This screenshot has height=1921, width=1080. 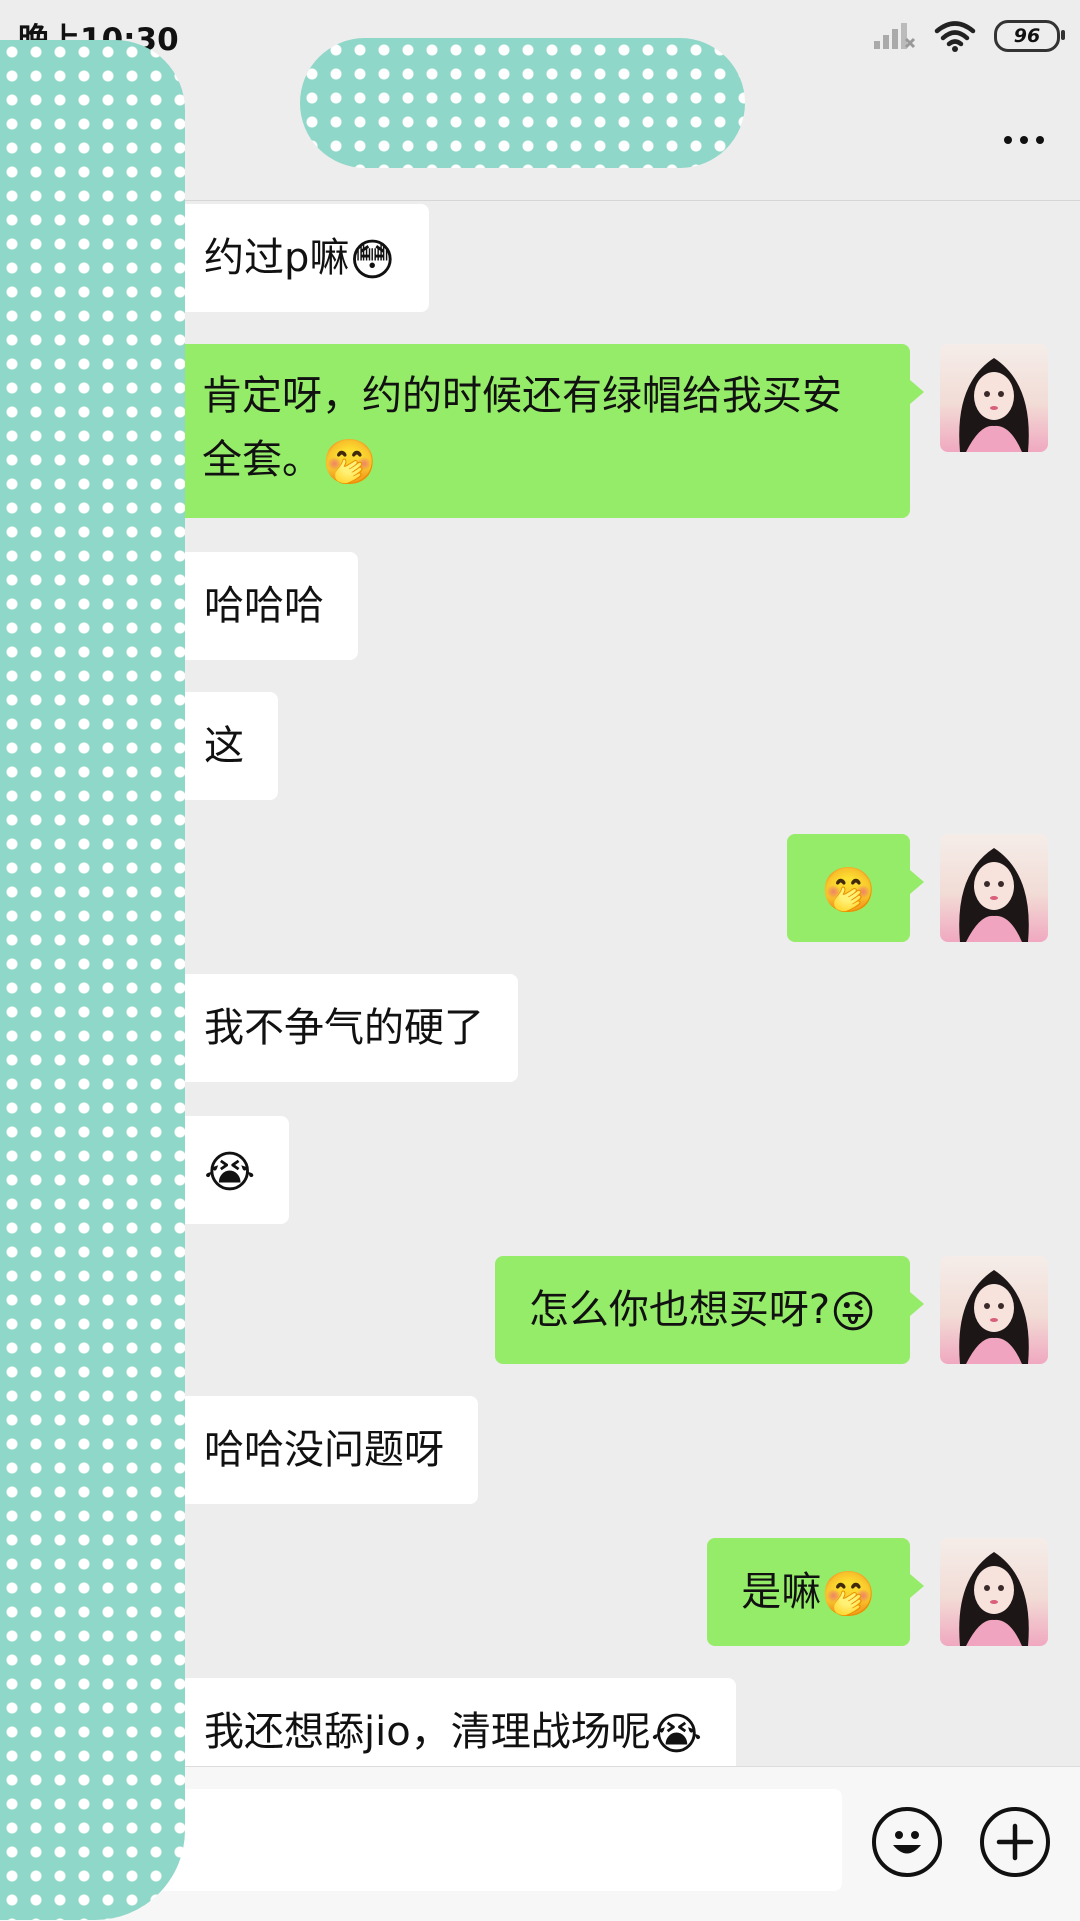 I want to click on add-button, so click(x=1015, y=1842).